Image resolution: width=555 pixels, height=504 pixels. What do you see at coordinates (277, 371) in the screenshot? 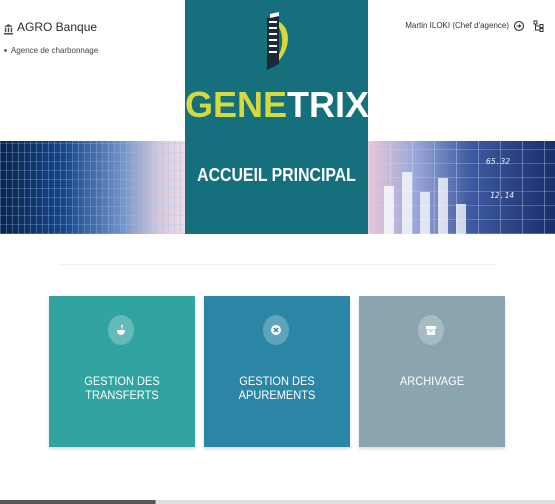
I see `card-gestion-apurements: GESTION DES APUREMENTS` at bounding box center [277, 371].